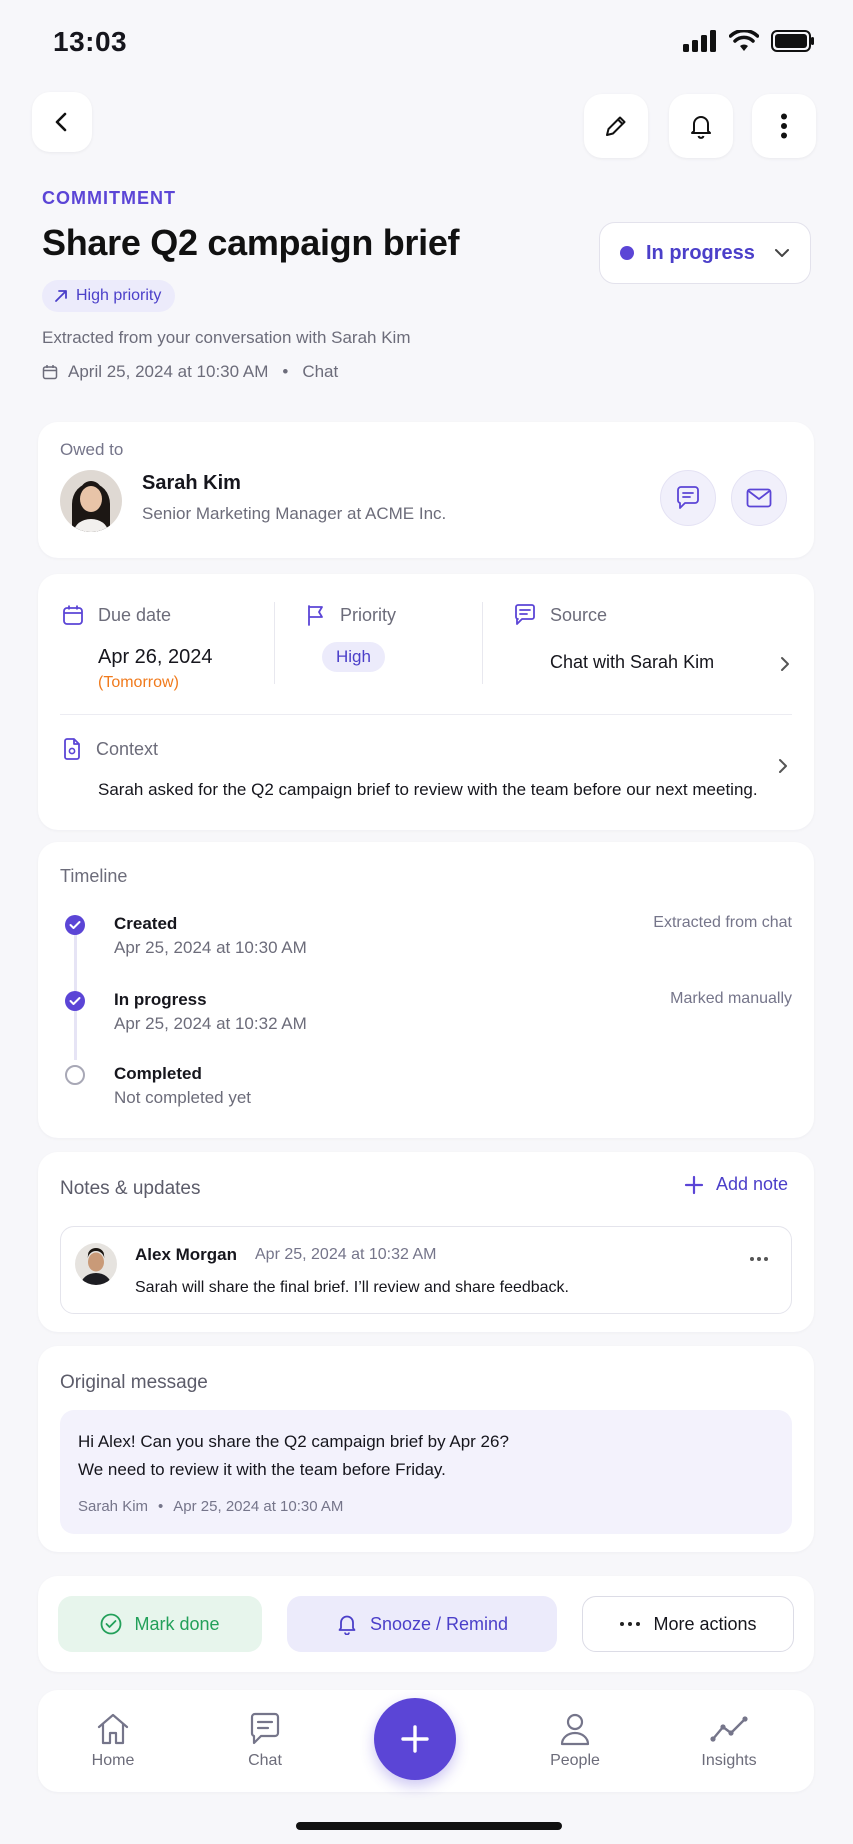  I want to click on nav-chat: Chat, so click(265, 1741).